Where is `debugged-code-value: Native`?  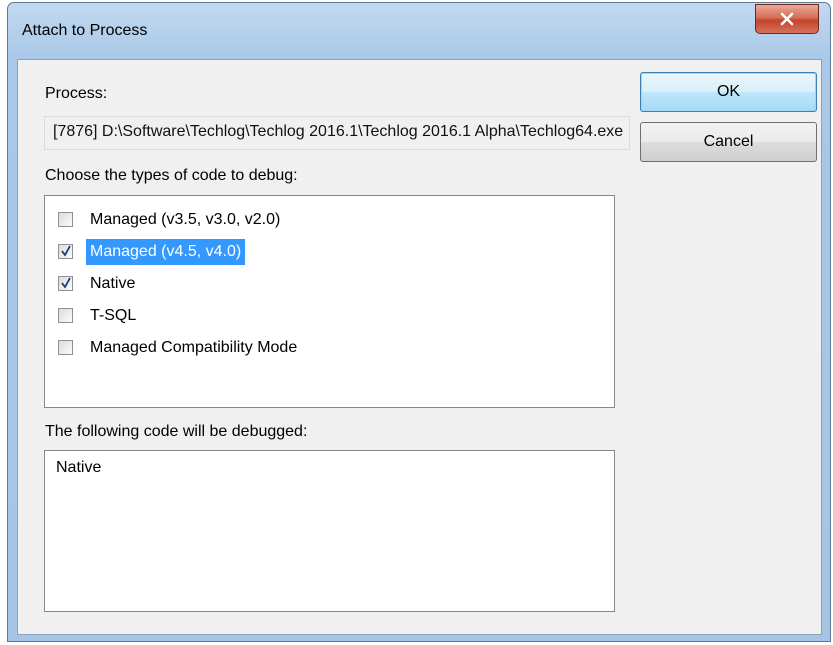 debugged-code-value: Native is located at coordinates (79, 467).